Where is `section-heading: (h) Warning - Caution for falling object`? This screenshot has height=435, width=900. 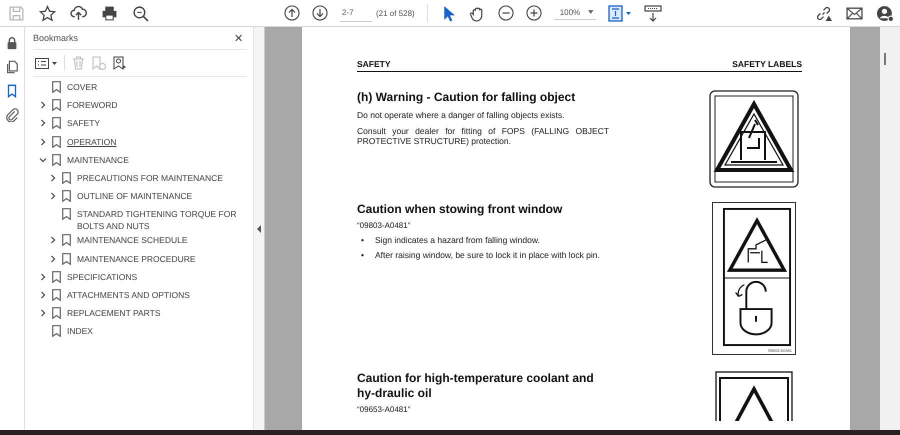
section-heading: (h) Warning - Caution for falling object is located at coordinates (466, 97).